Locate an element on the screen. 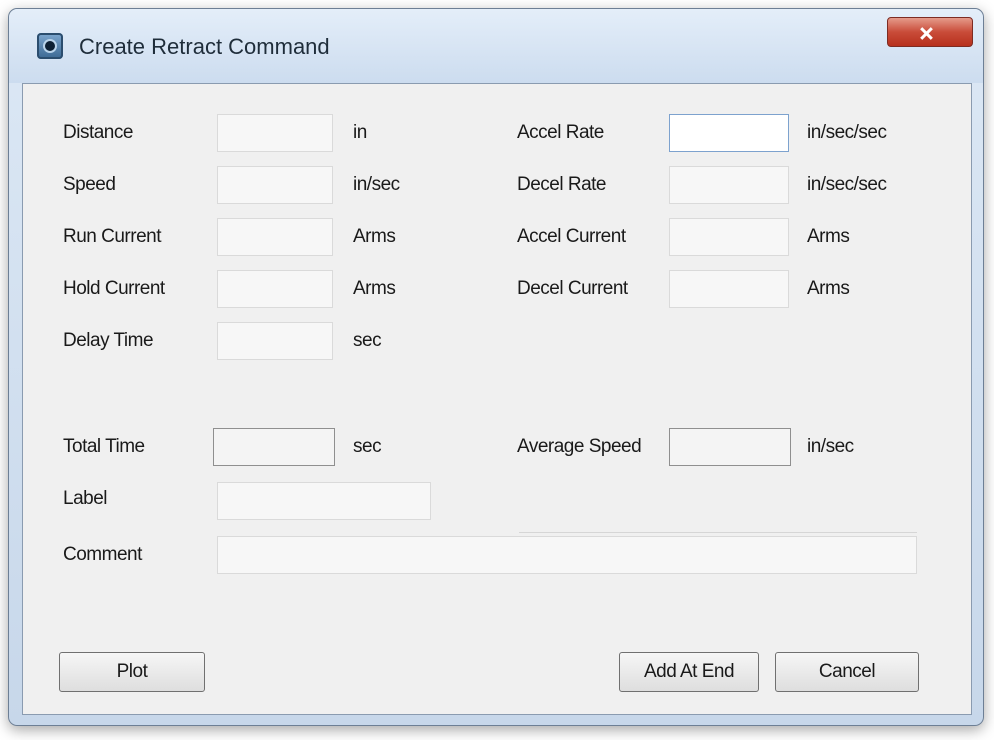 This screenshot has width=994, height=740. decel-current-input is located at coordinates (729, 289).